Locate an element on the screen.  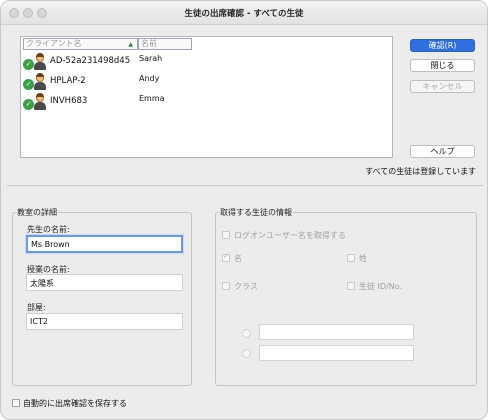
column-header-client: クライアント名 ▲ is located at coordinates (80, 44).